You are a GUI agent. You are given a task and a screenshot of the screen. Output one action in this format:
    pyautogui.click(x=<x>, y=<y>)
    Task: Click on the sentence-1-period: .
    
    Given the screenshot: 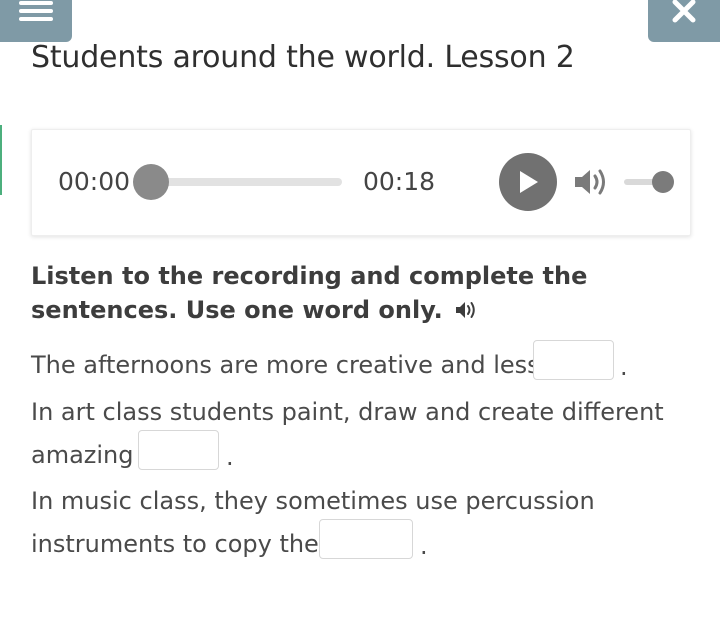 What is the action you would take?
    pyautogui.click(x=624, y=367)
    